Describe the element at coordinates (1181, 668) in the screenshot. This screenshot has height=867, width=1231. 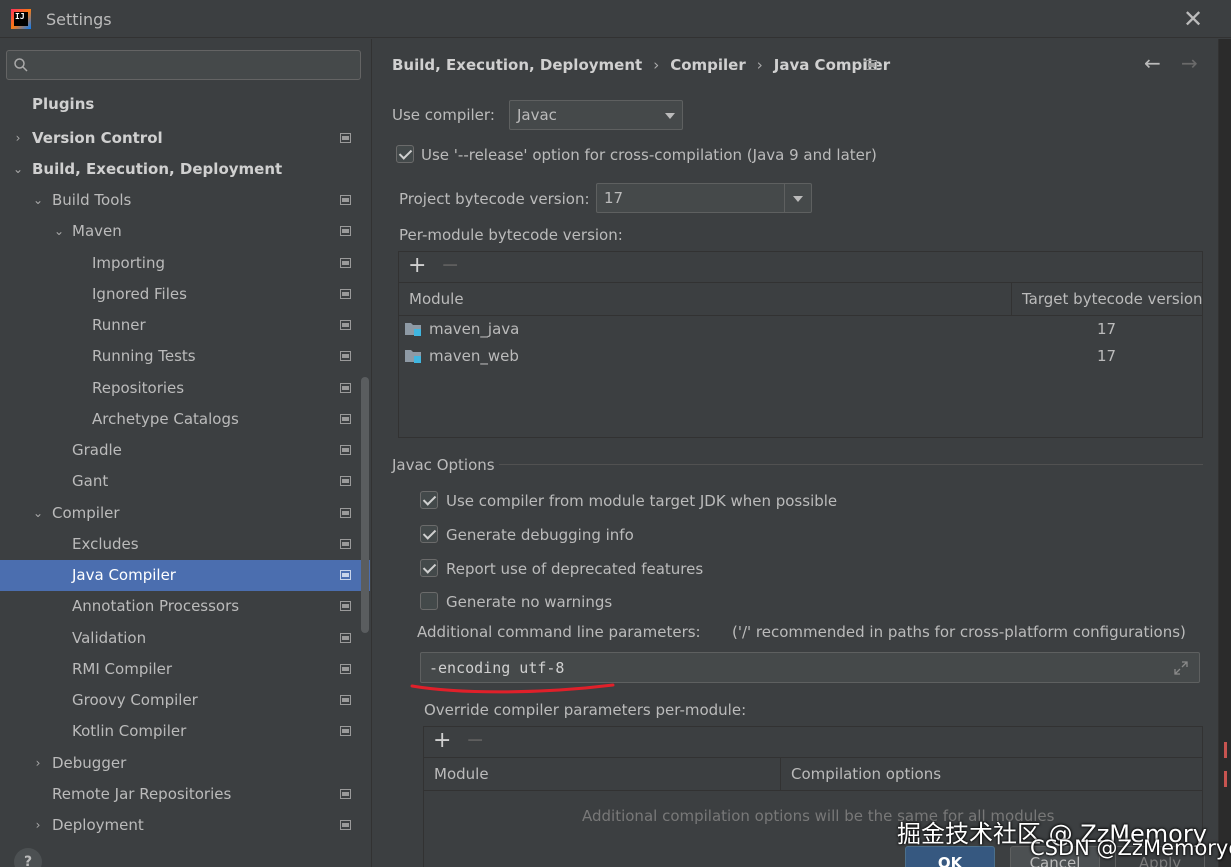
I see `expand-icon` at that location.